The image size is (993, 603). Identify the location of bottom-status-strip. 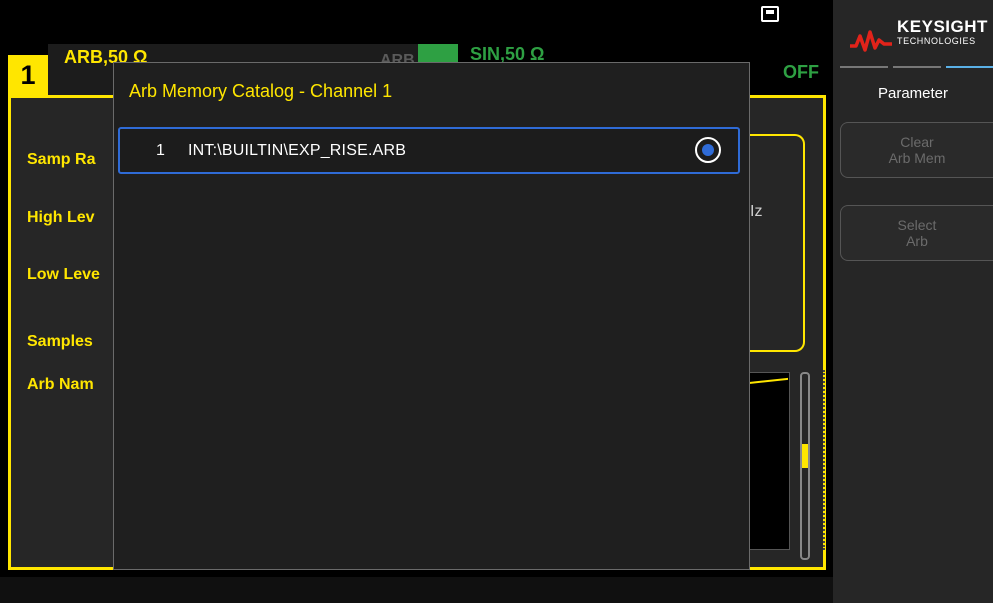
(416, 590).